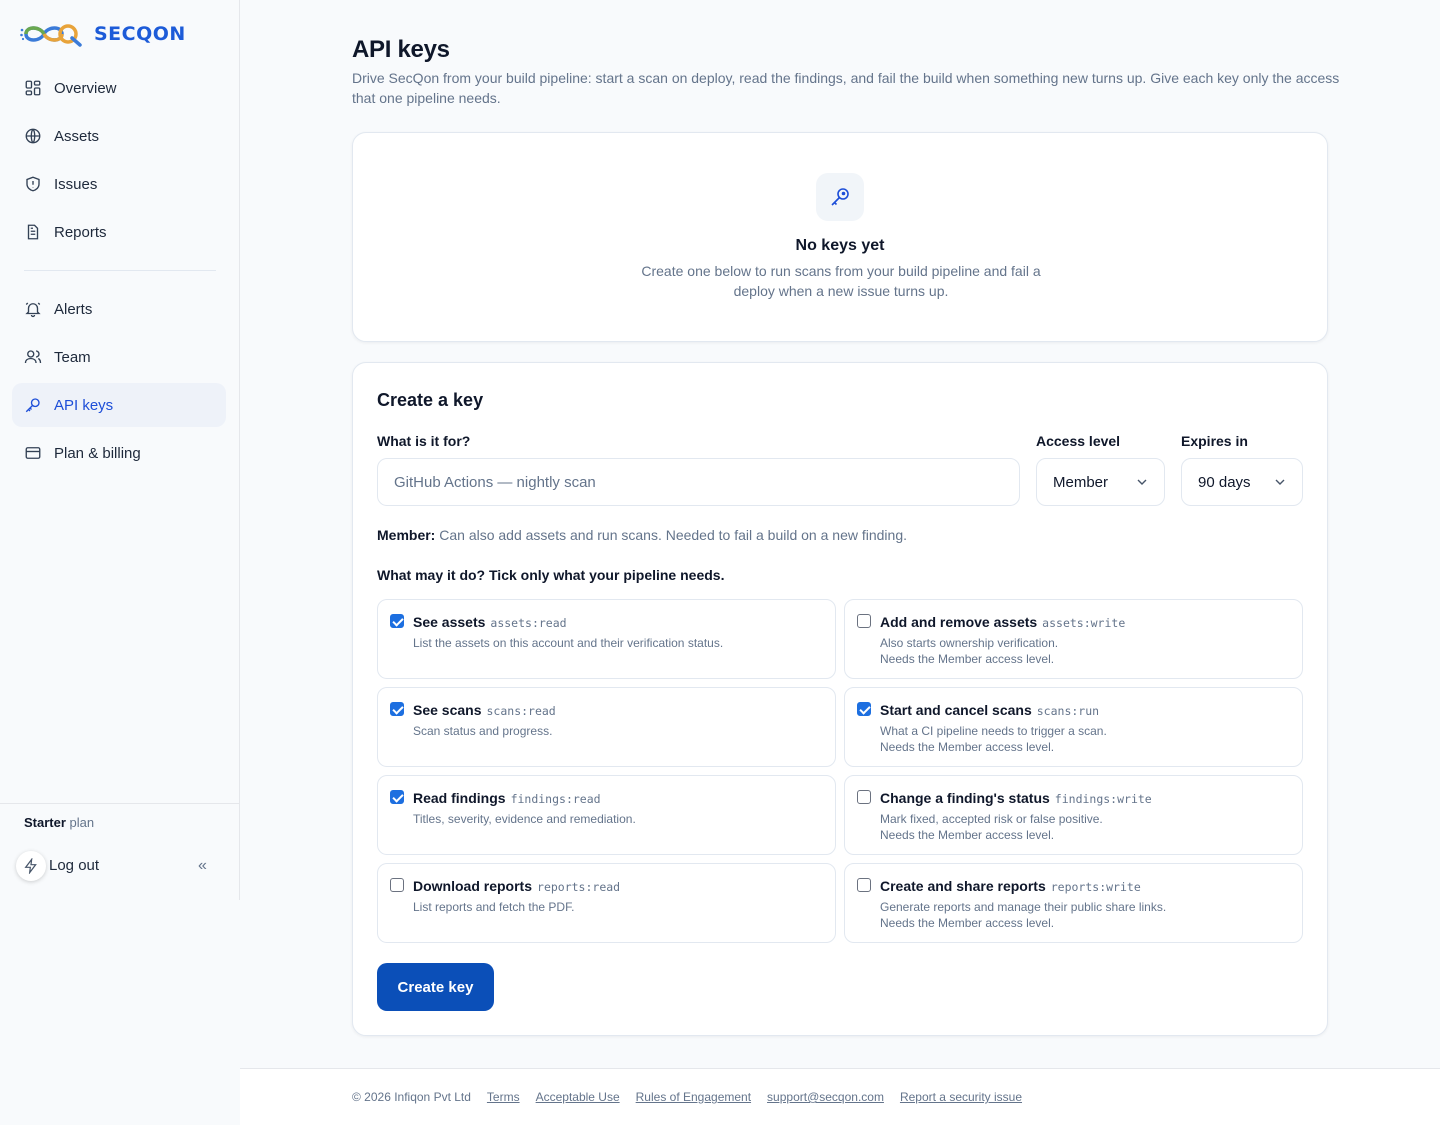  What do you see at coordinates (967, 923) in the screenshot?
I see `permission-requirement-note: Needs the Member access level.` at bounding box center [967, 923].